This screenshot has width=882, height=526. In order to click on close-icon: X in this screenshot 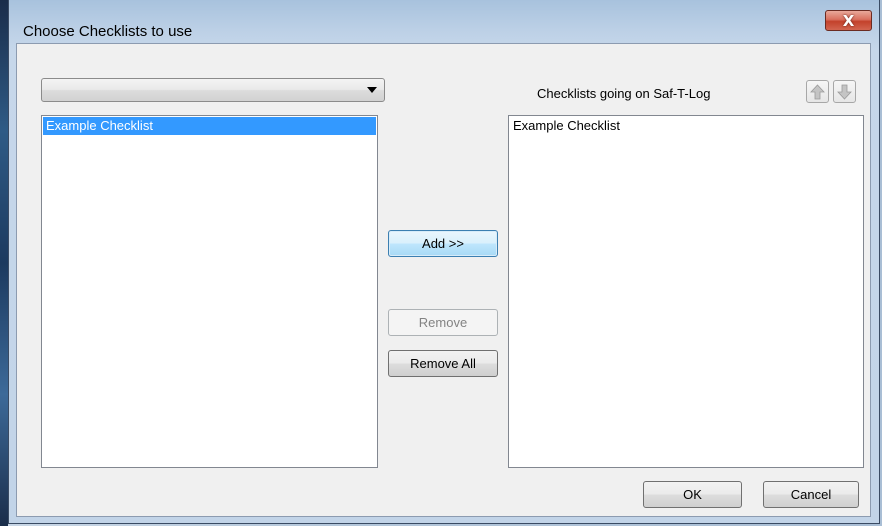, I will do `click(848, 20)`.